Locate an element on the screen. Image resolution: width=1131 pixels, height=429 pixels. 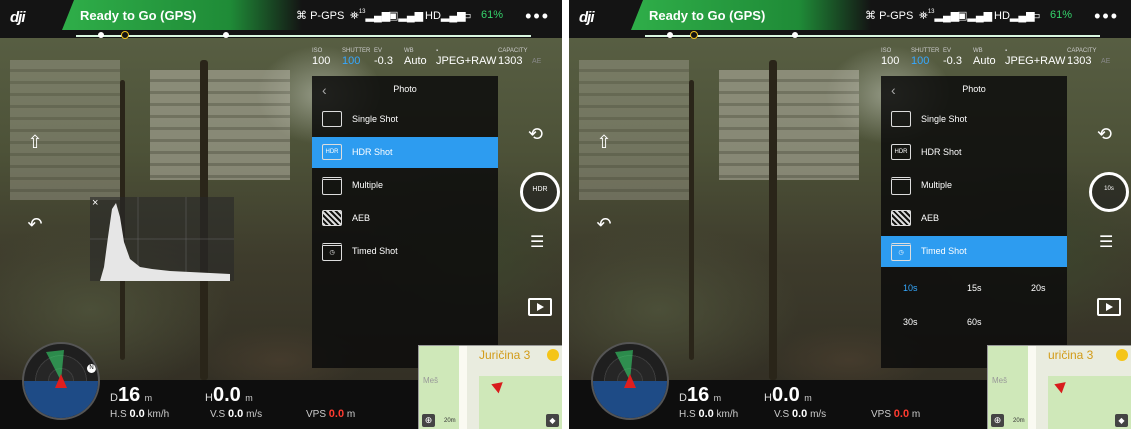
menu-title: Photo is located at coordinates (974, 89).